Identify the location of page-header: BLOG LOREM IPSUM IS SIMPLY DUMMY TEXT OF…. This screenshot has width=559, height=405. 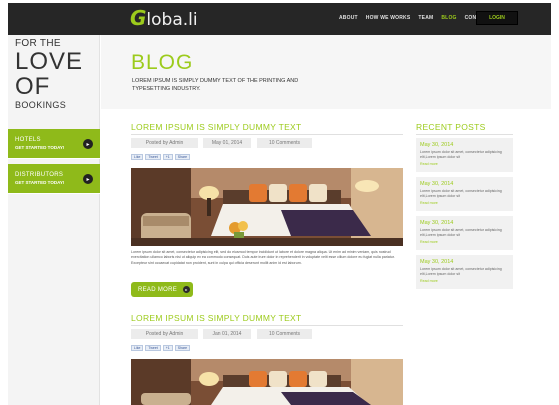
(326, 72).